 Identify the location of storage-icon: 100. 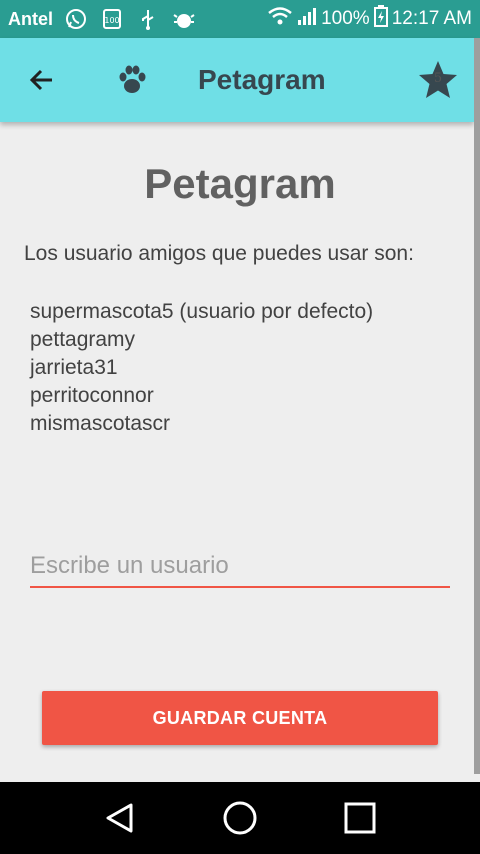
(112, 19).